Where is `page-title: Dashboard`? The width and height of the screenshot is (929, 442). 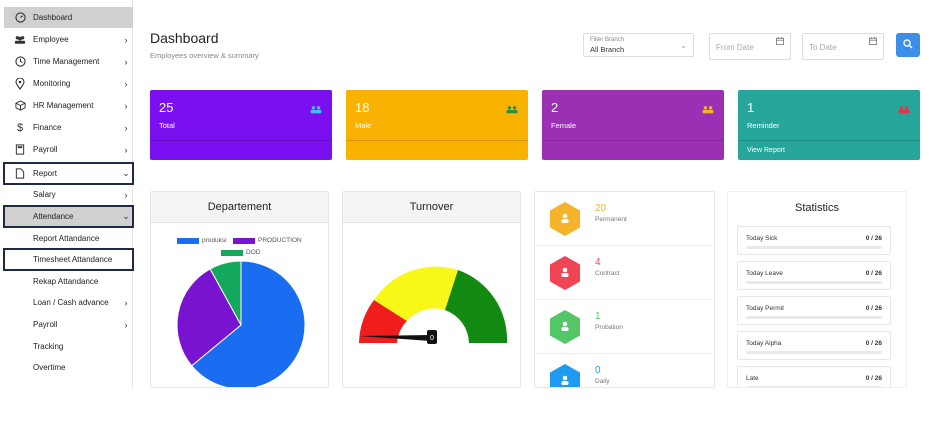 page-title: Dashboard is located at coordinates (184, 38).